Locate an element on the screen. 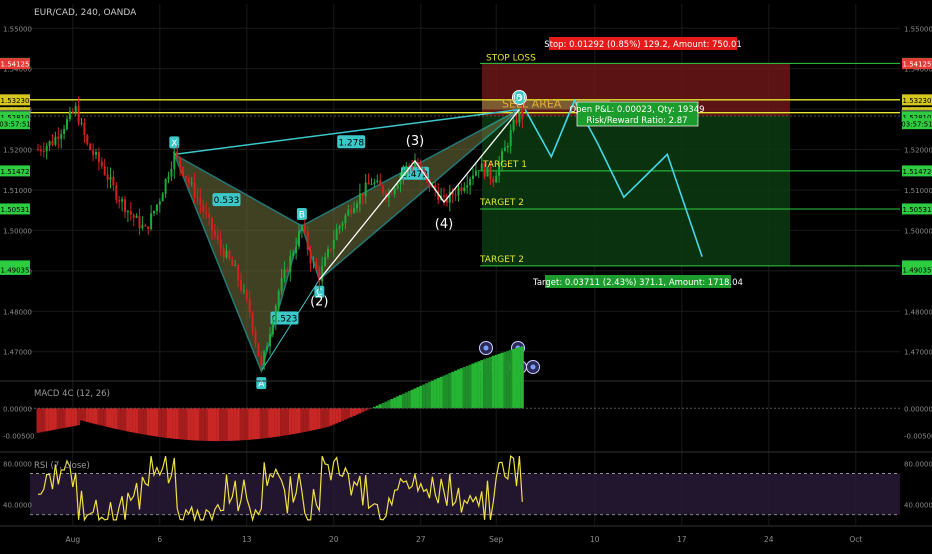  time-tick-label: 13 is located at coordinates (247, 539).